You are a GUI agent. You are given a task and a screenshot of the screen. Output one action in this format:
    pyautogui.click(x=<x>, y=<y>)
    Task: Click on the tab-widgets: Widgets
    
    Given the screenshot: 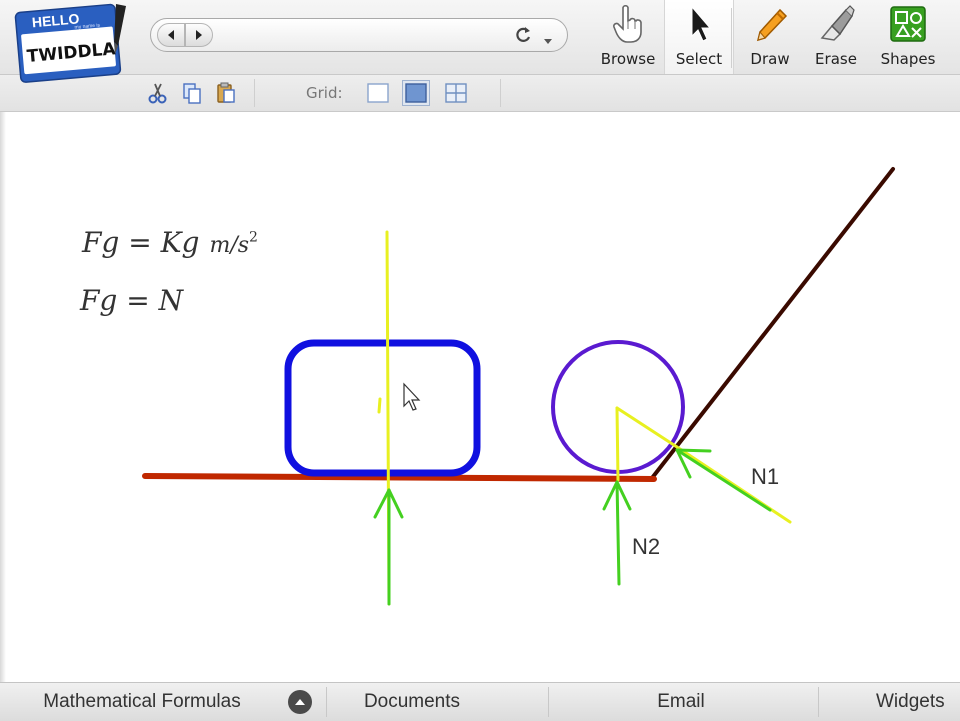 What is the action you would take?
    pyautogui.click(x=918, y=702)
    